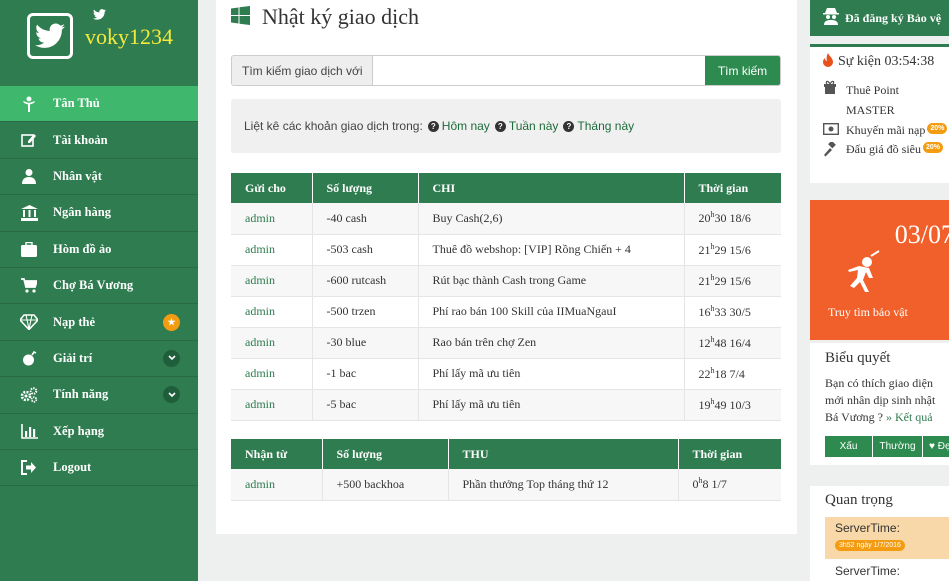  I want to click on filter-today-label: Hôm nay, so click(465, 126).